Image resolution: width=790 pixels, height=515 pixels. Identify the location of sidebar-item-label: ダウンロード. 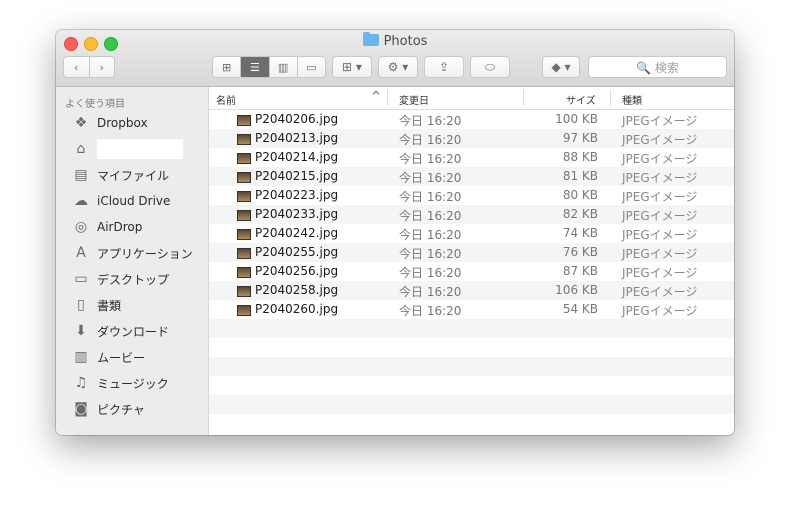
(133, 331).